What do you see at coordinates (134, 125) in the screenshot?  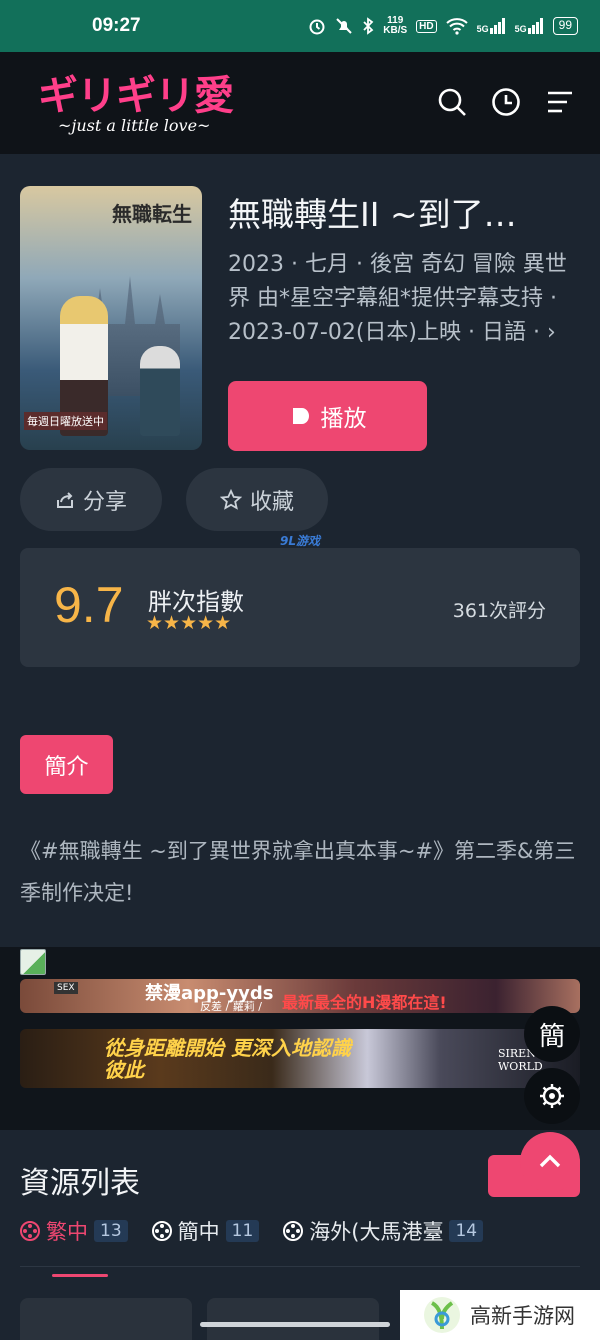 I see `logo-tagline: ~just a little love~` at bounding box center [134, 125].